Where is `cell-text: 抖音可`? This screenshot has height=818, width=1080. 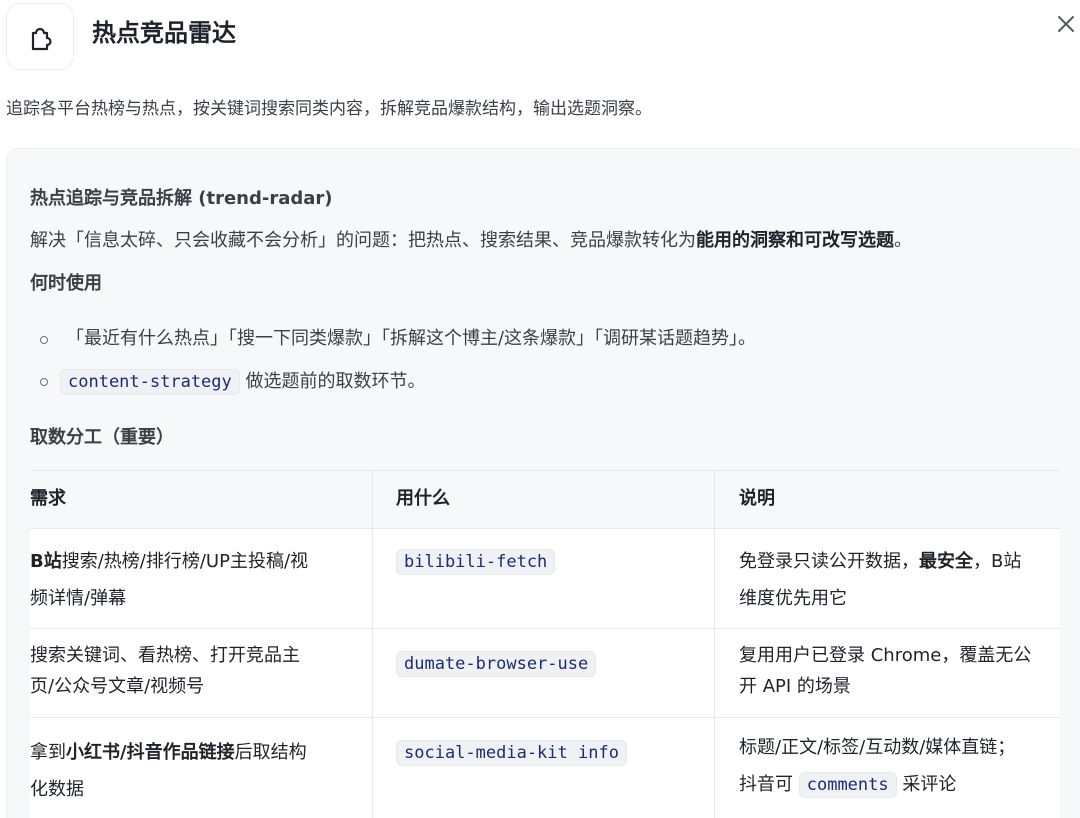 cell-text: 抖音可 is located at coordinates (769, 784).